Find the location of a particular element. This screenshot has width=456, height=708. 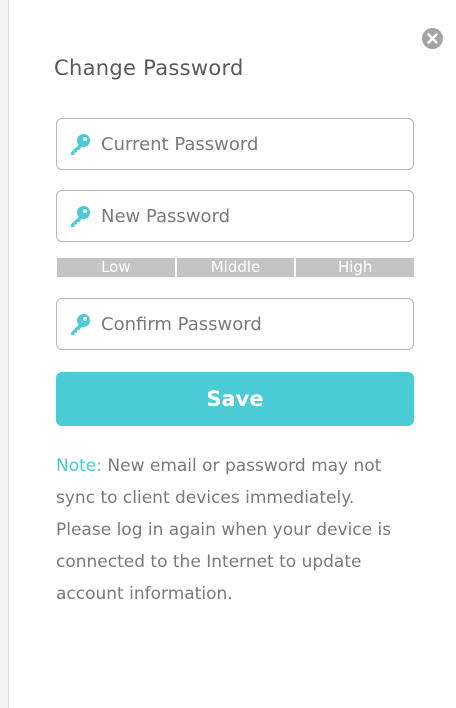

new-password-field is located at coordinates (235, 216).